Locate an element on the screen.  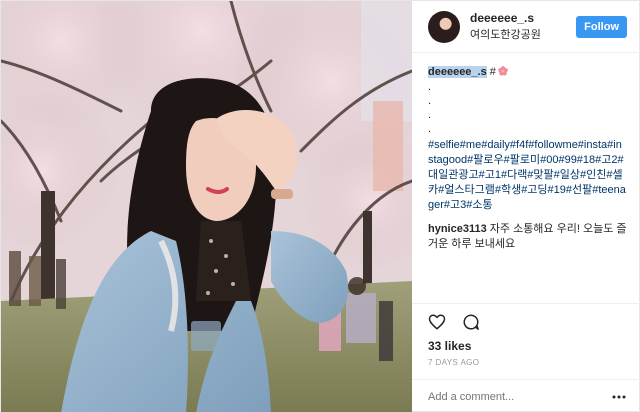
caption-username-link: deeeeee_.s is located at coordinates (457, 72).